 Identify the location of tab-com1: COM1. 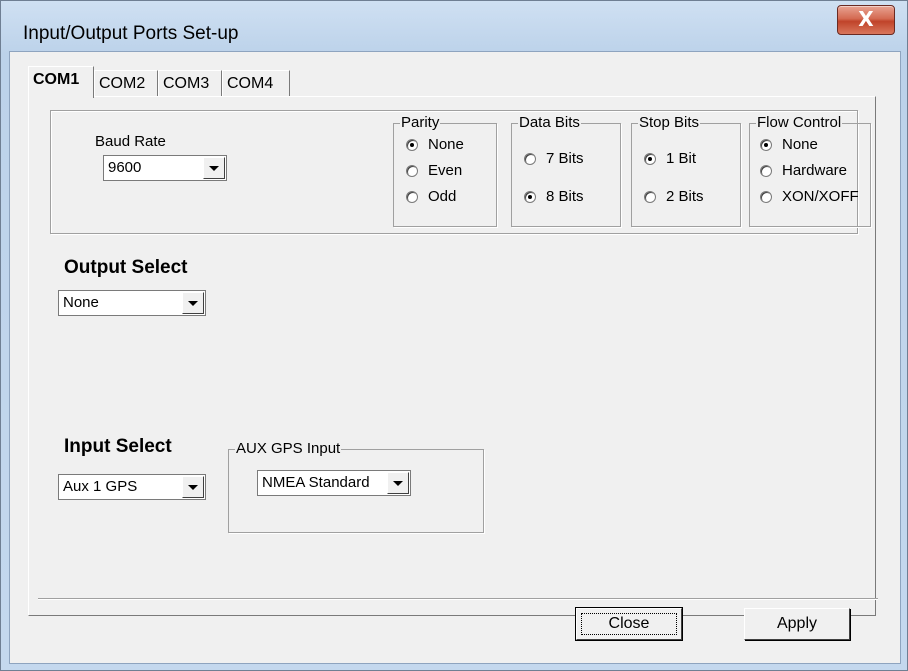
(61, 82).